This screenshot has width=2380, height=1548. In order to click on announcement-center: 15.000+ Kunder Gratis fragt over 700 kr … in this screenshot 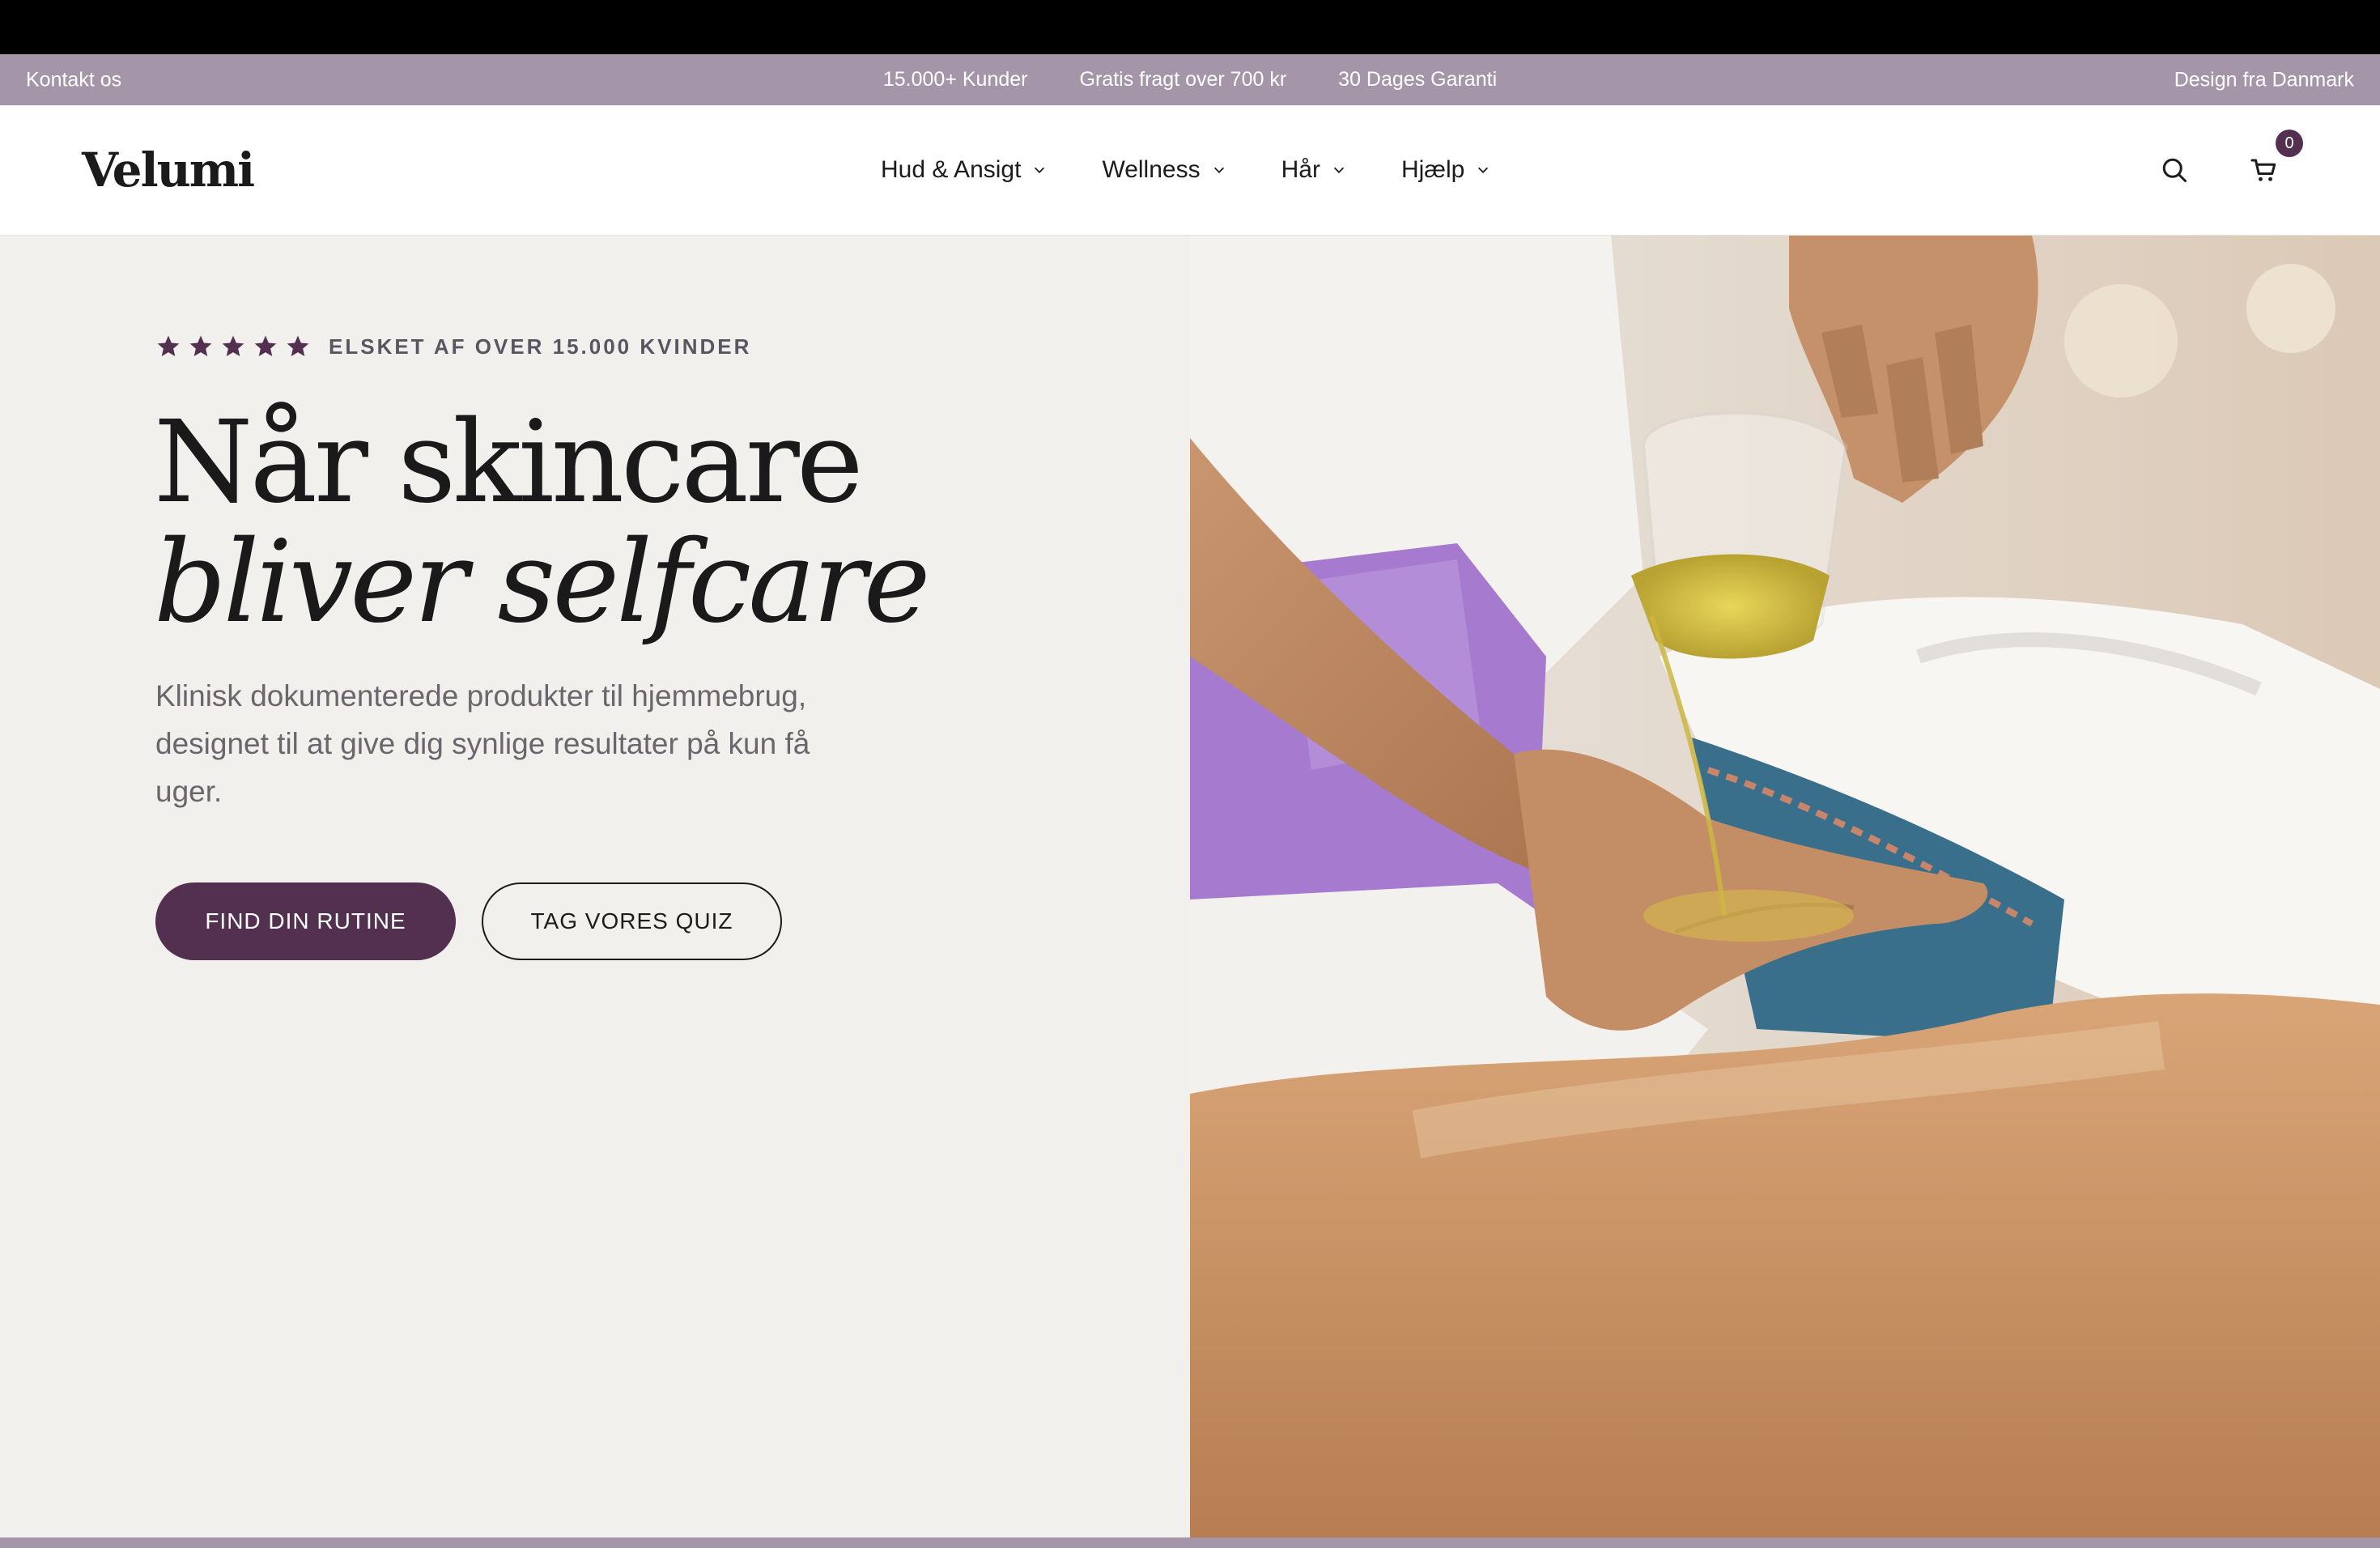, I will do `click(1190, 79)`.